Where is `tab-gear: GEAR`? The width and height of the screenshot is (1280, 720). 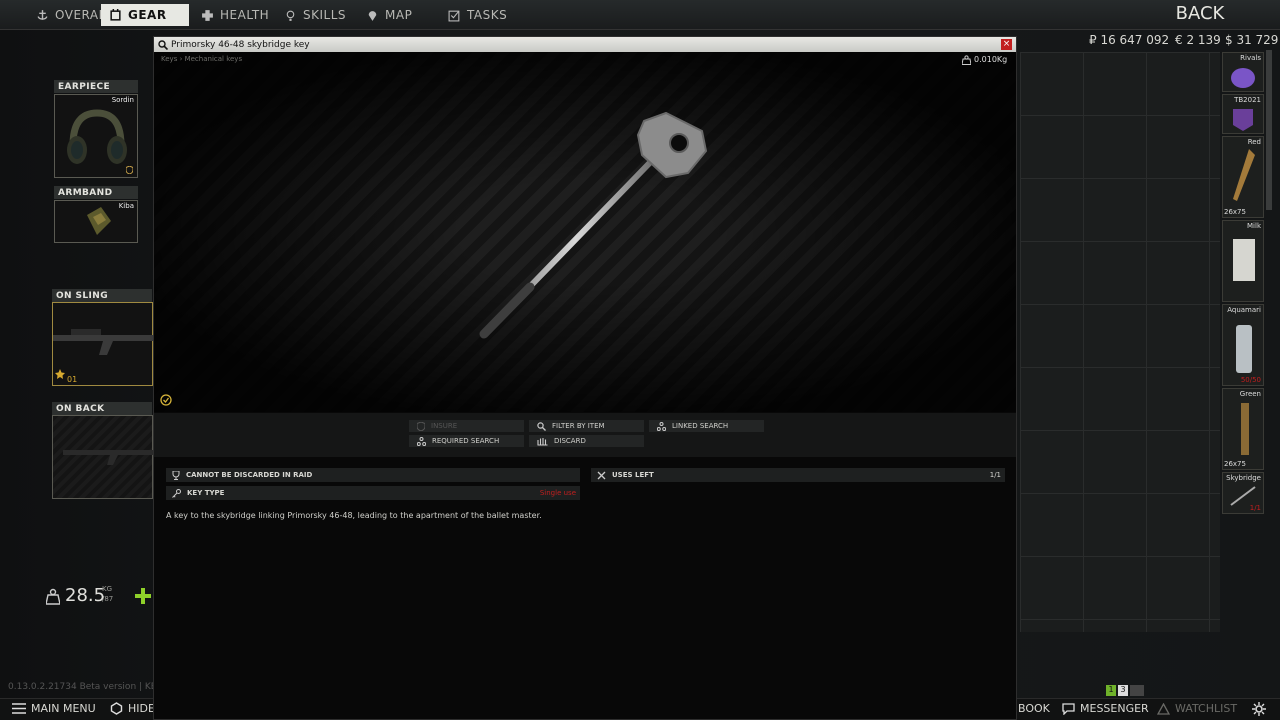 tab-gear: GEAR is located at coordinates (145, 15).